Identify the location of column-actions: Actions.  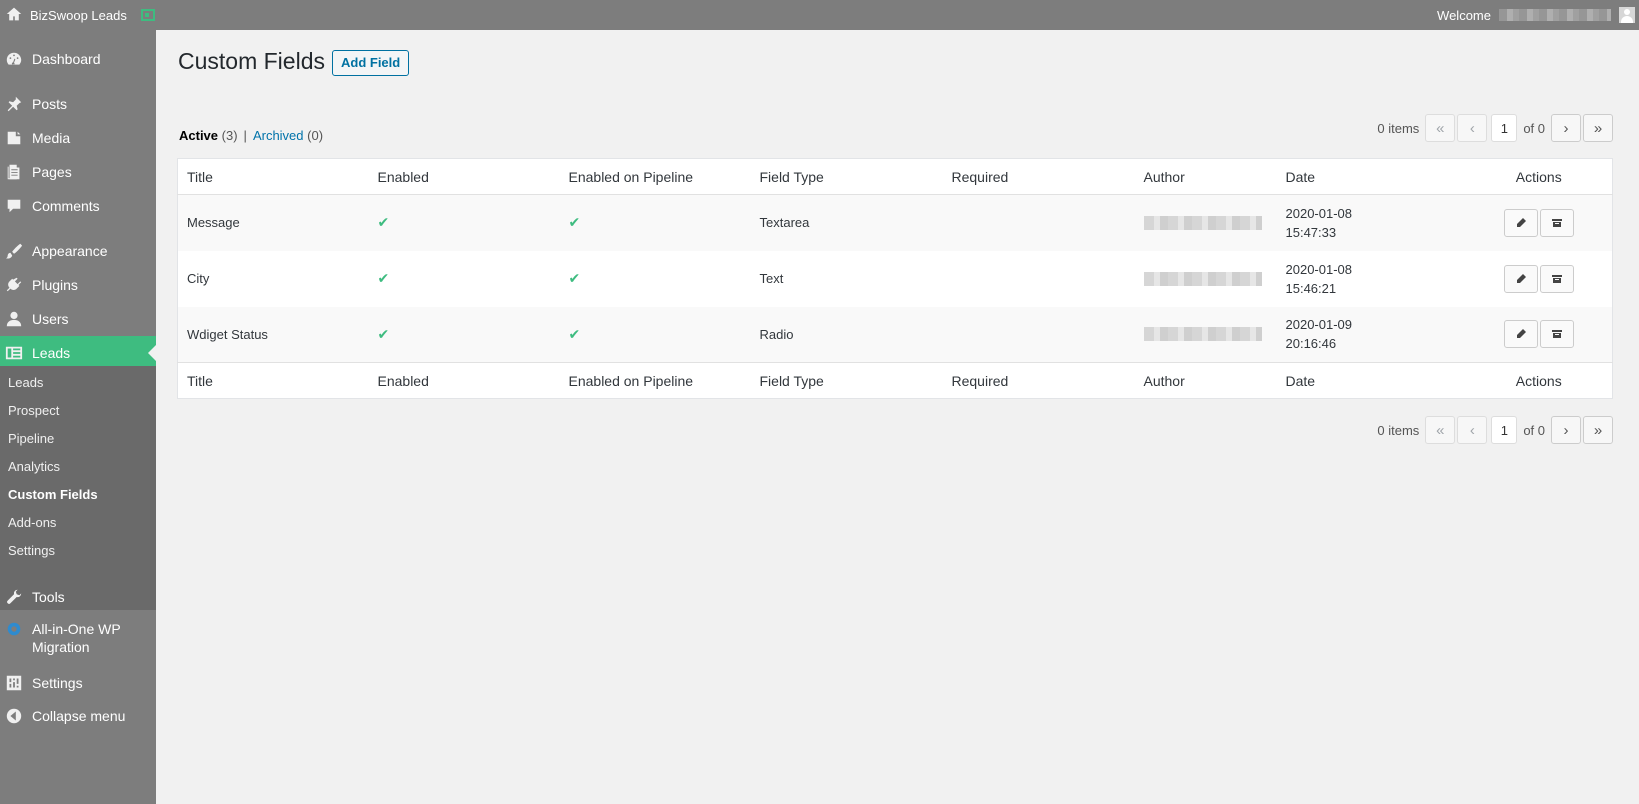
(1539, 380).